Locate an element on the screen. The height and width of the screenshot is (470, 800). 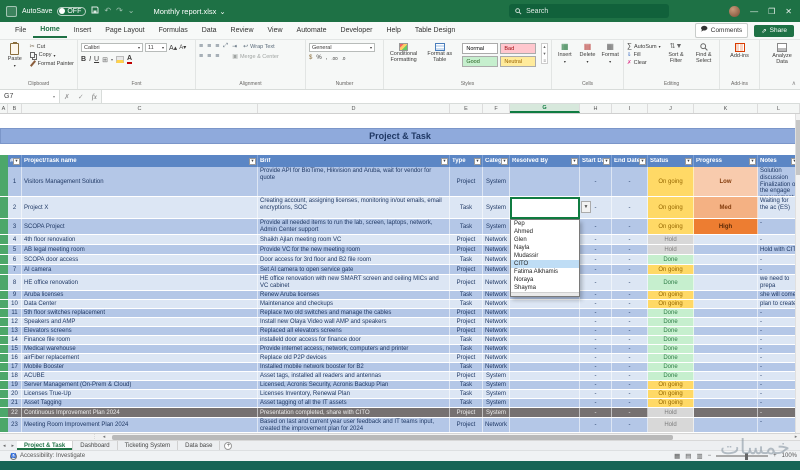
paste-button: Paste ▾ is located at coordinates (15, 55).